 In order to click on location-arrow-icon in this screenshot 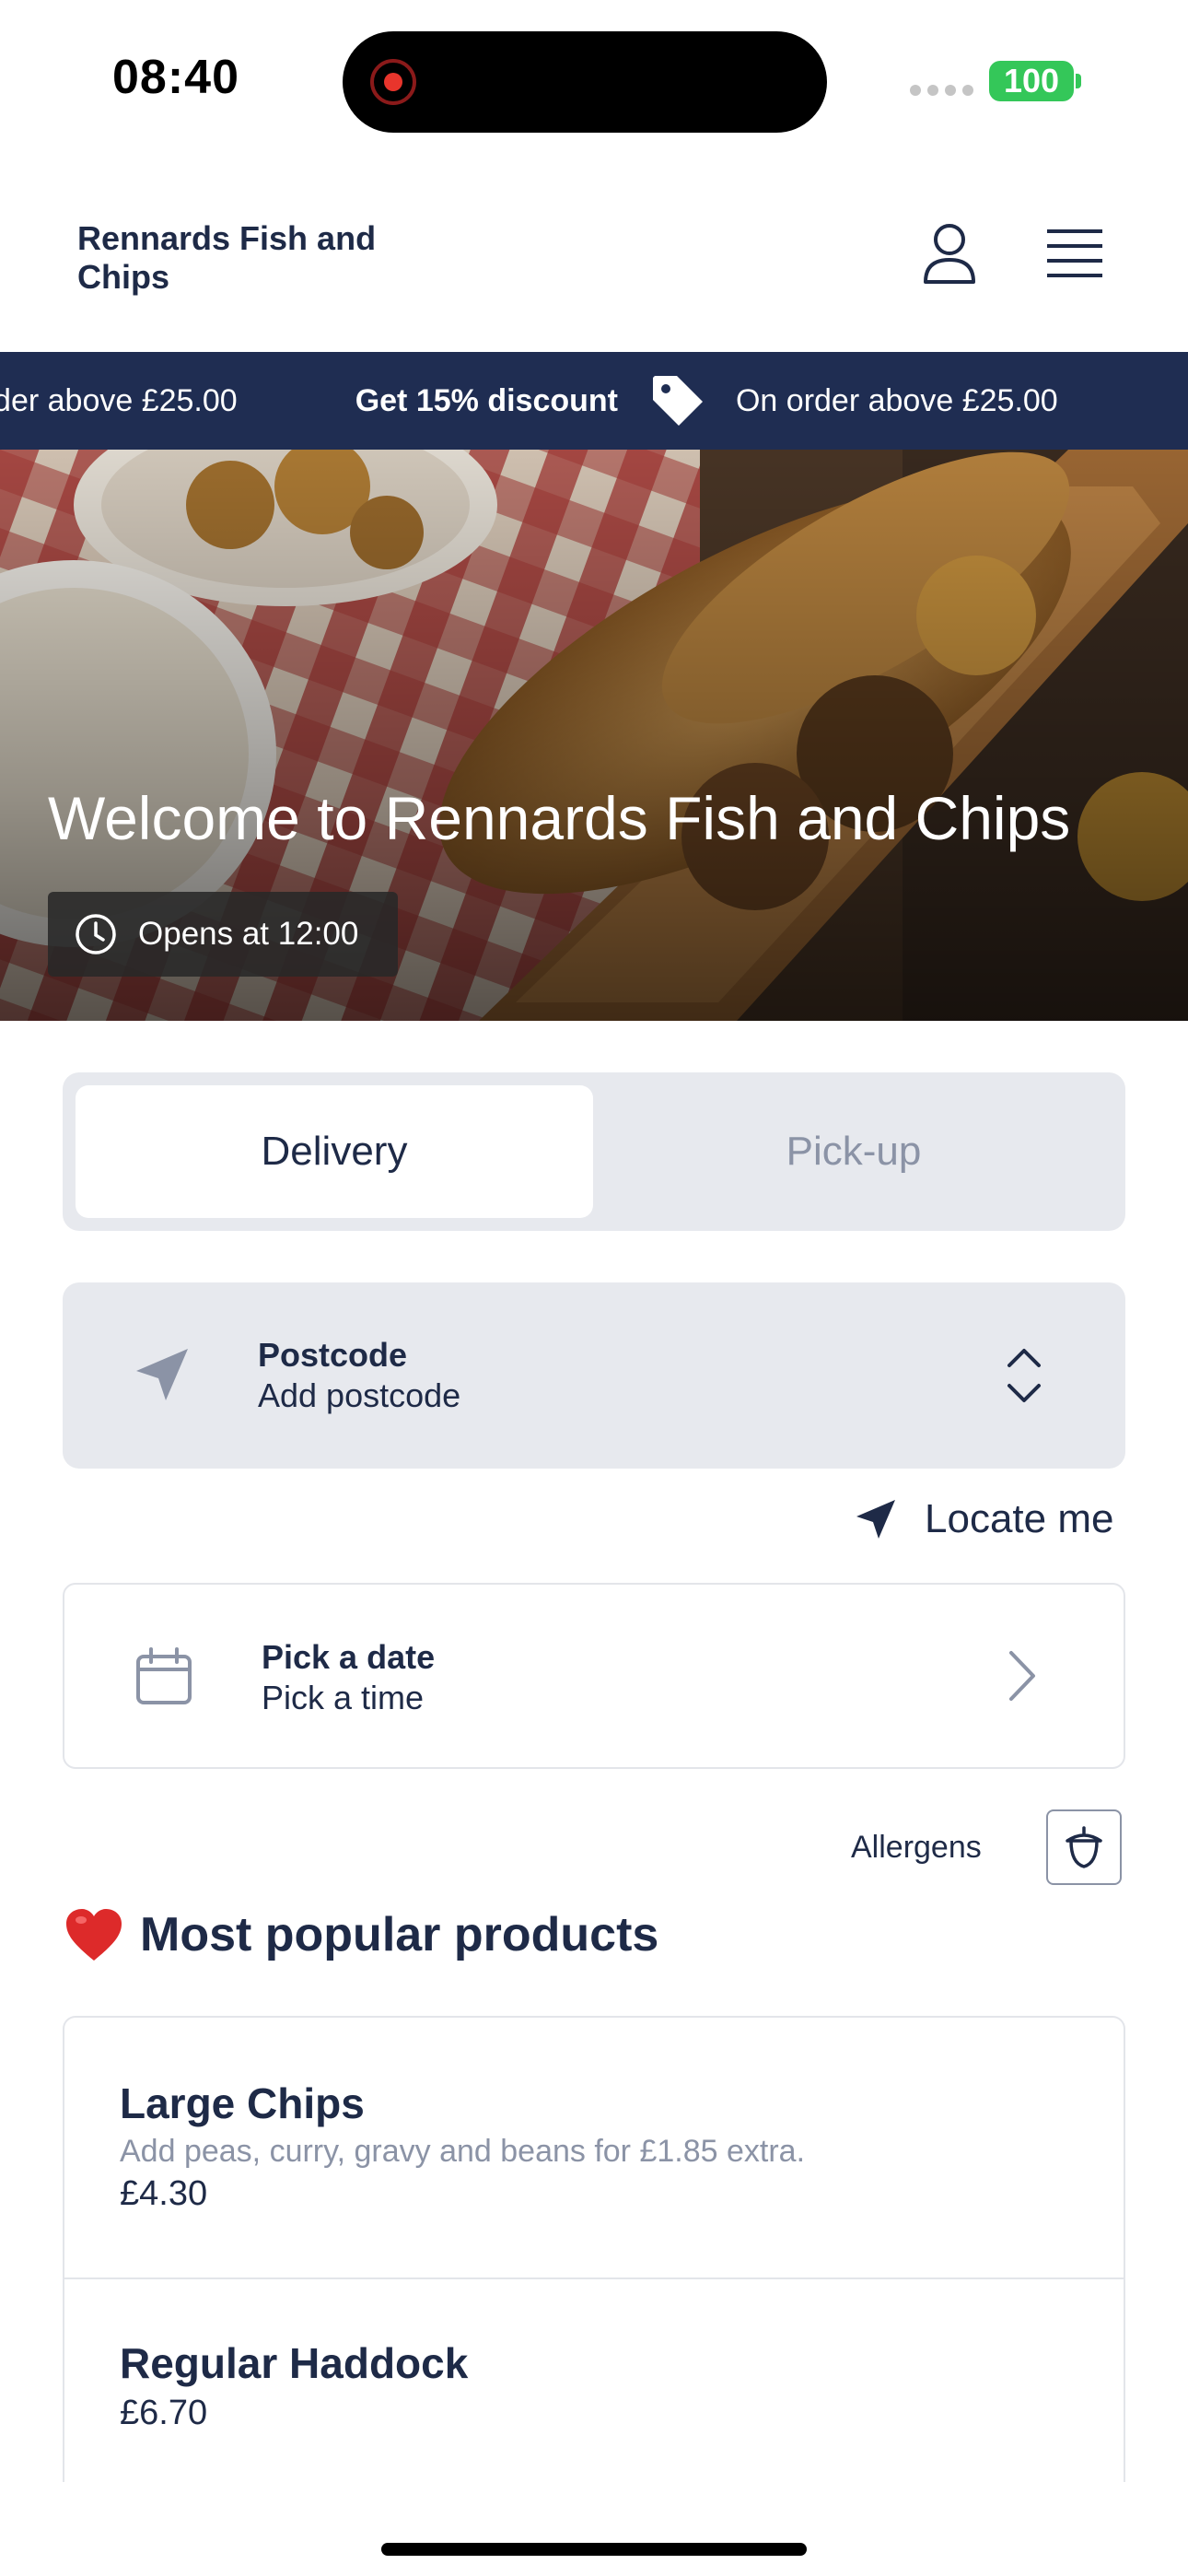, I will do `click(875, 1520)`.